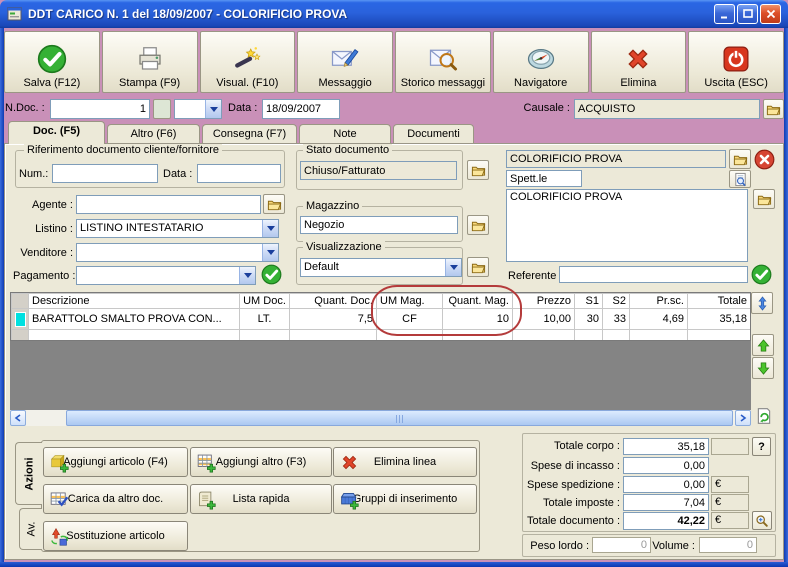 The height and width of the screenshot is (567, 788). I want to click on col-totale: Totale, so click(718, 301).